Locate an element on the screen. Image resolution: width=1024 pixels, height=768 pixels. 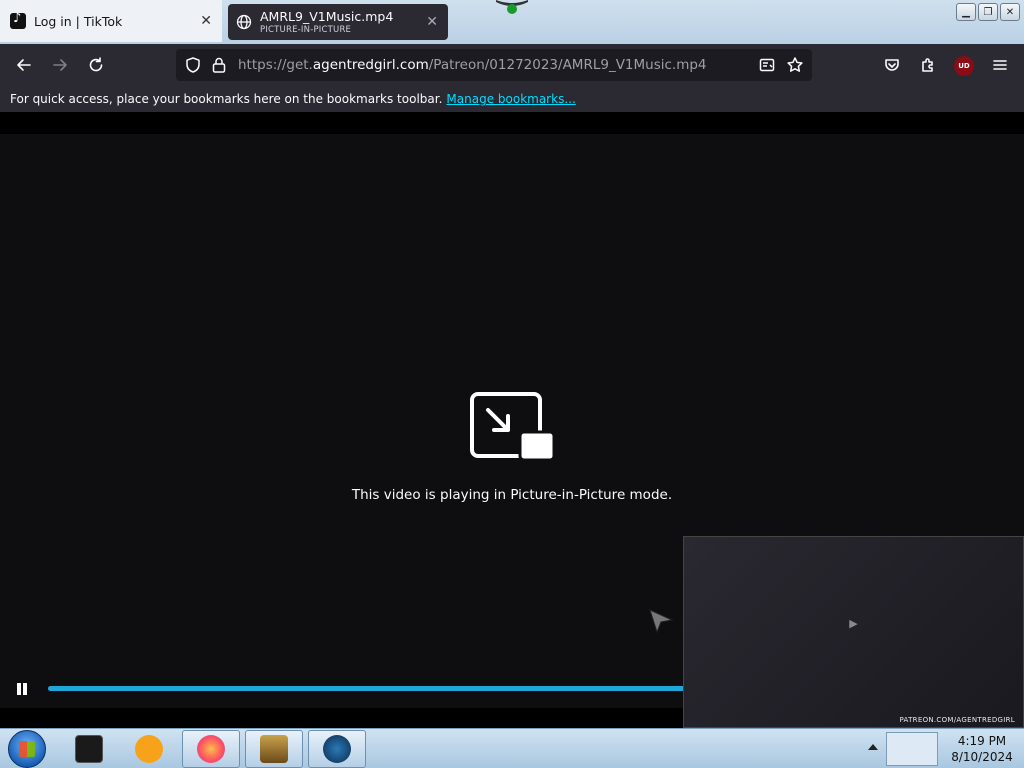
tab-tiktok: Log in | TikTok ✕ is located at coordinates (111, 21).